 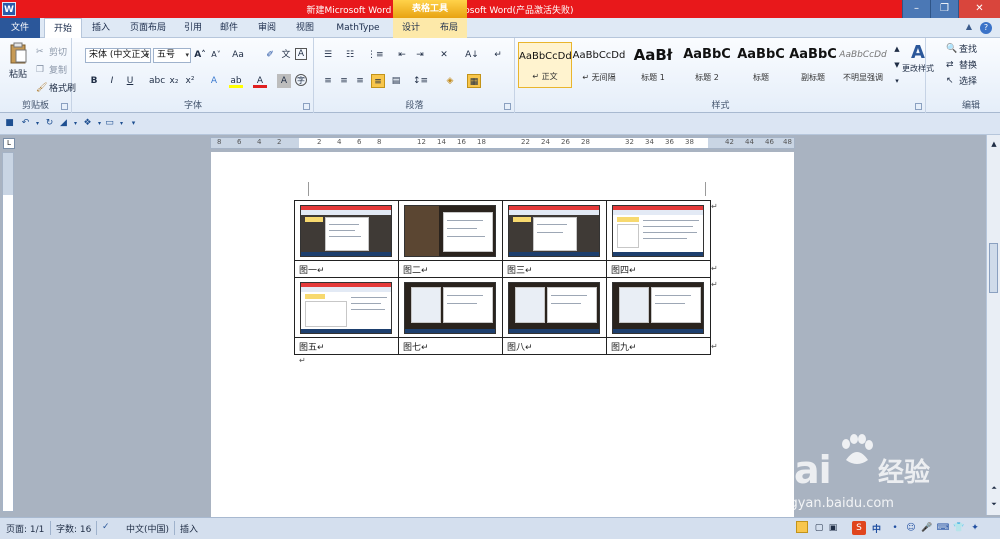 I want to click on style-title: AaBbC 标题, so click(x=761, y=65).